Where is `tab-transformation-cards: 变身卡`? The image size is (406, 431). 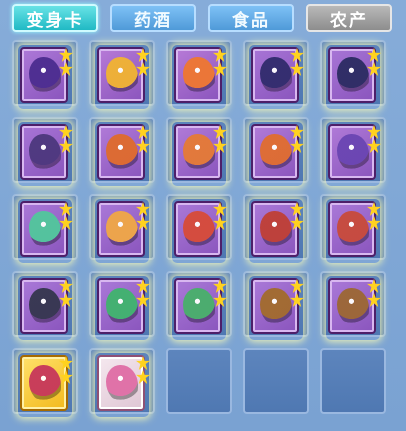 tab-transformation-cards: 变身卡 is located at coordinates (55, 18).